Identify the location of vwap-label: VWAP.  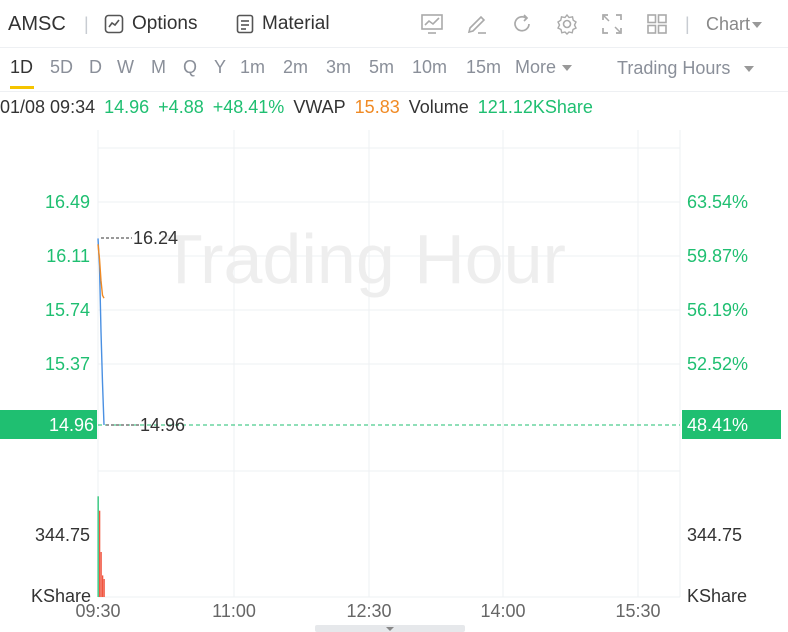
(319, 107).